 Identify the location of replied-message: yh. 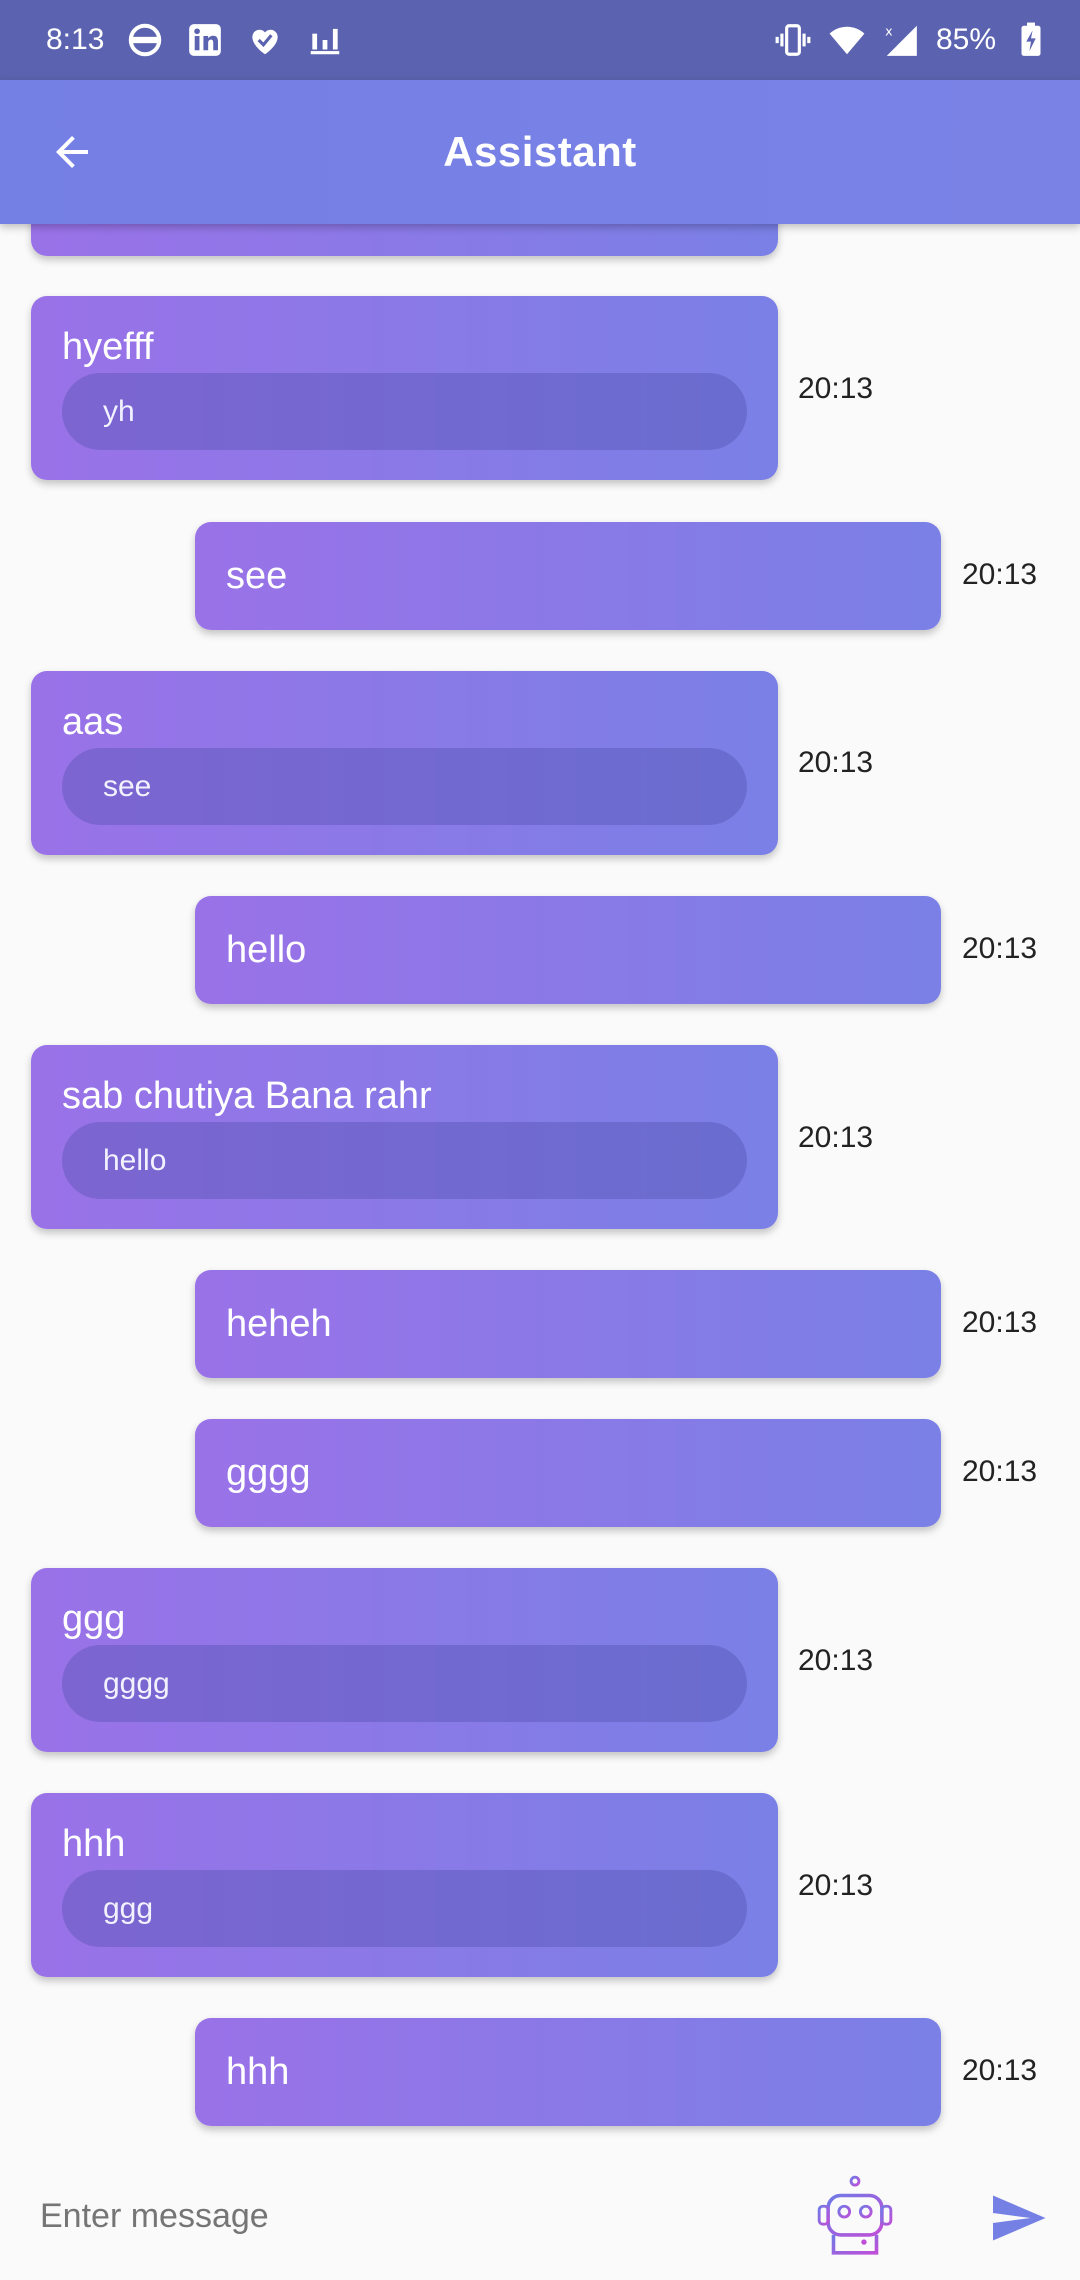
(404, 411).